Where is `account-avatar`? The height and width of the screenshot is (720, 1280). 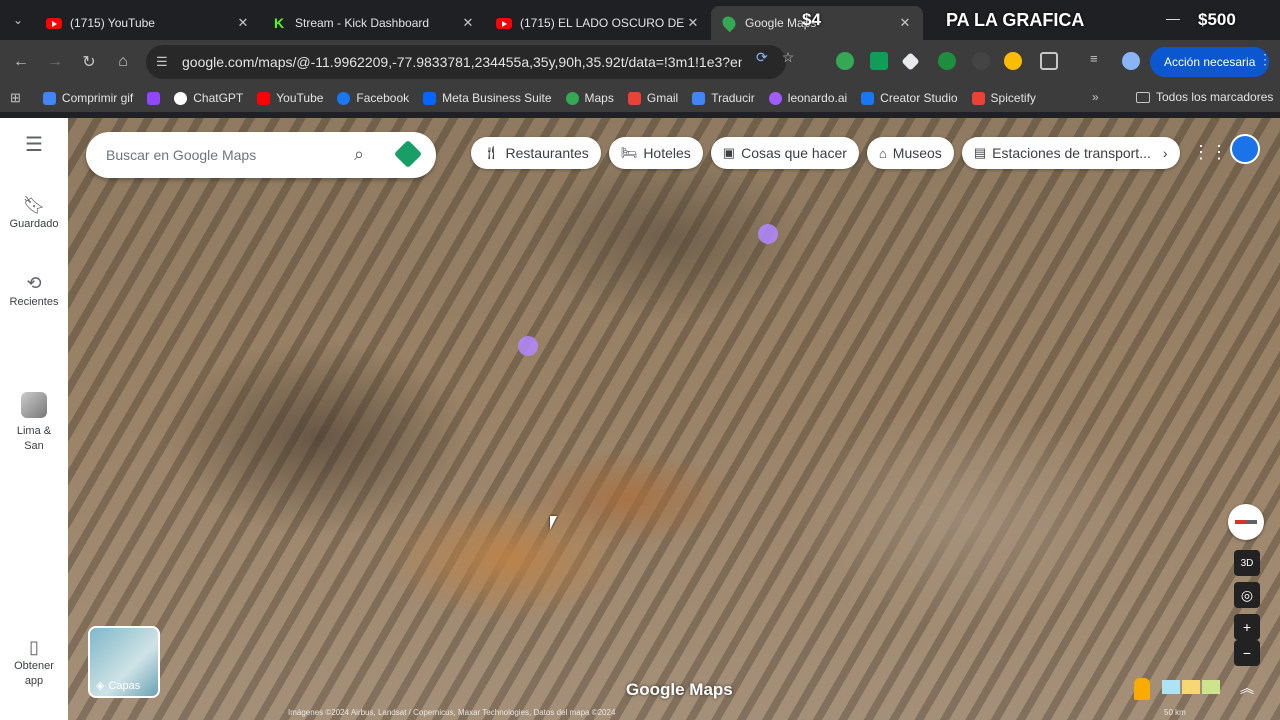 account-avatar is located at coordinates (1245, 149).